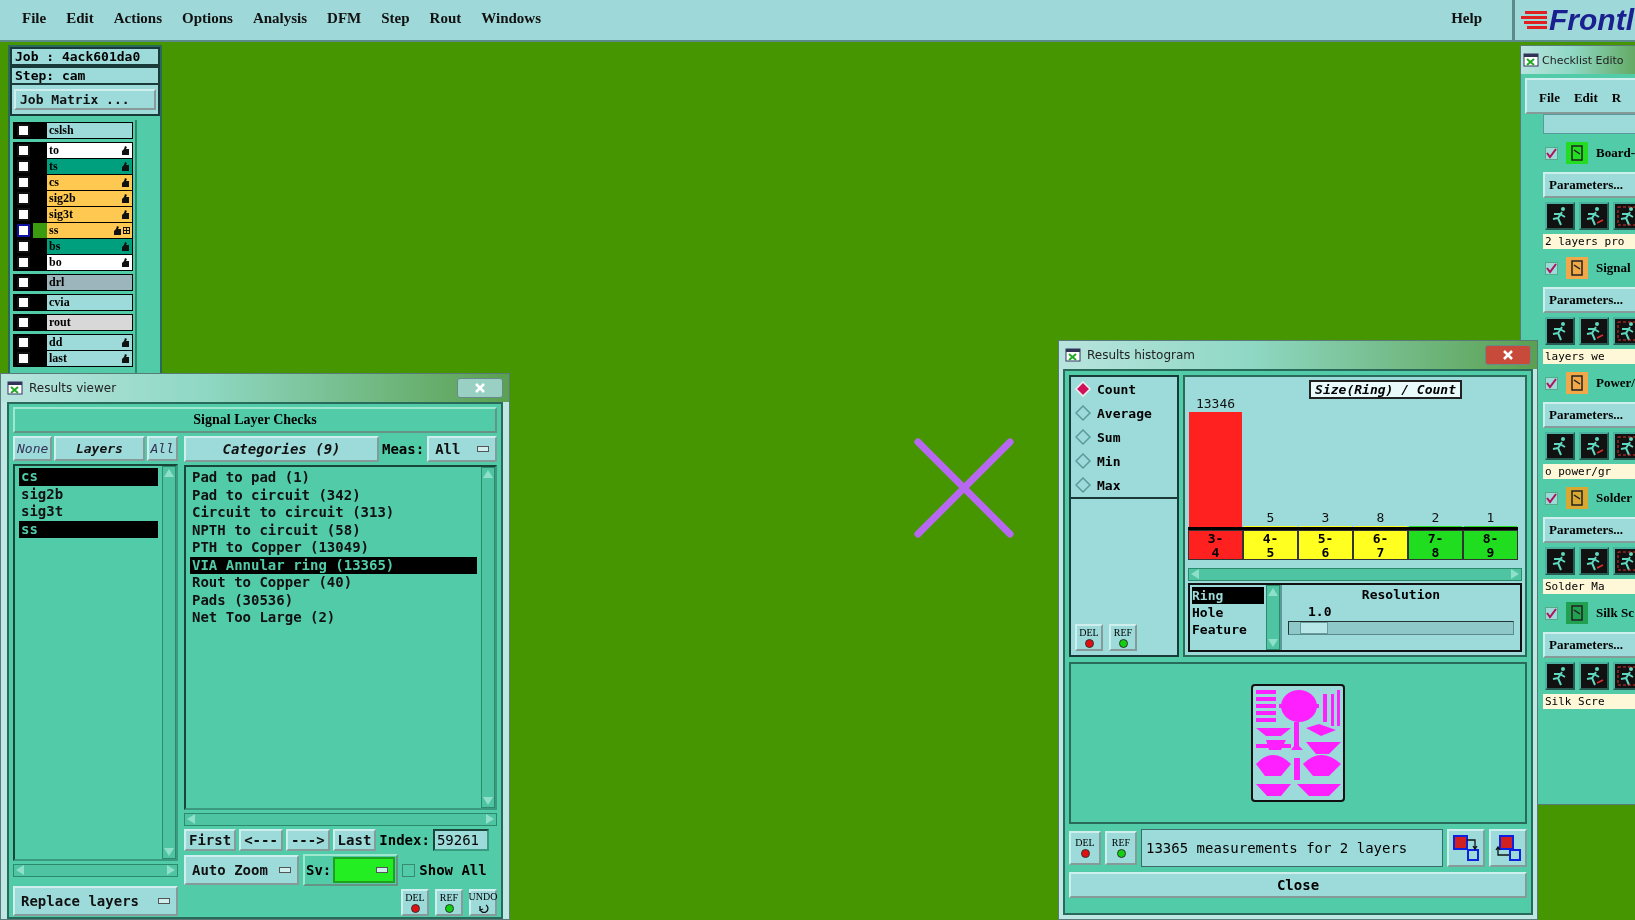 This screenshot has height=920, width=1635. I want to click on nav-button: <---, so click(261, 840).